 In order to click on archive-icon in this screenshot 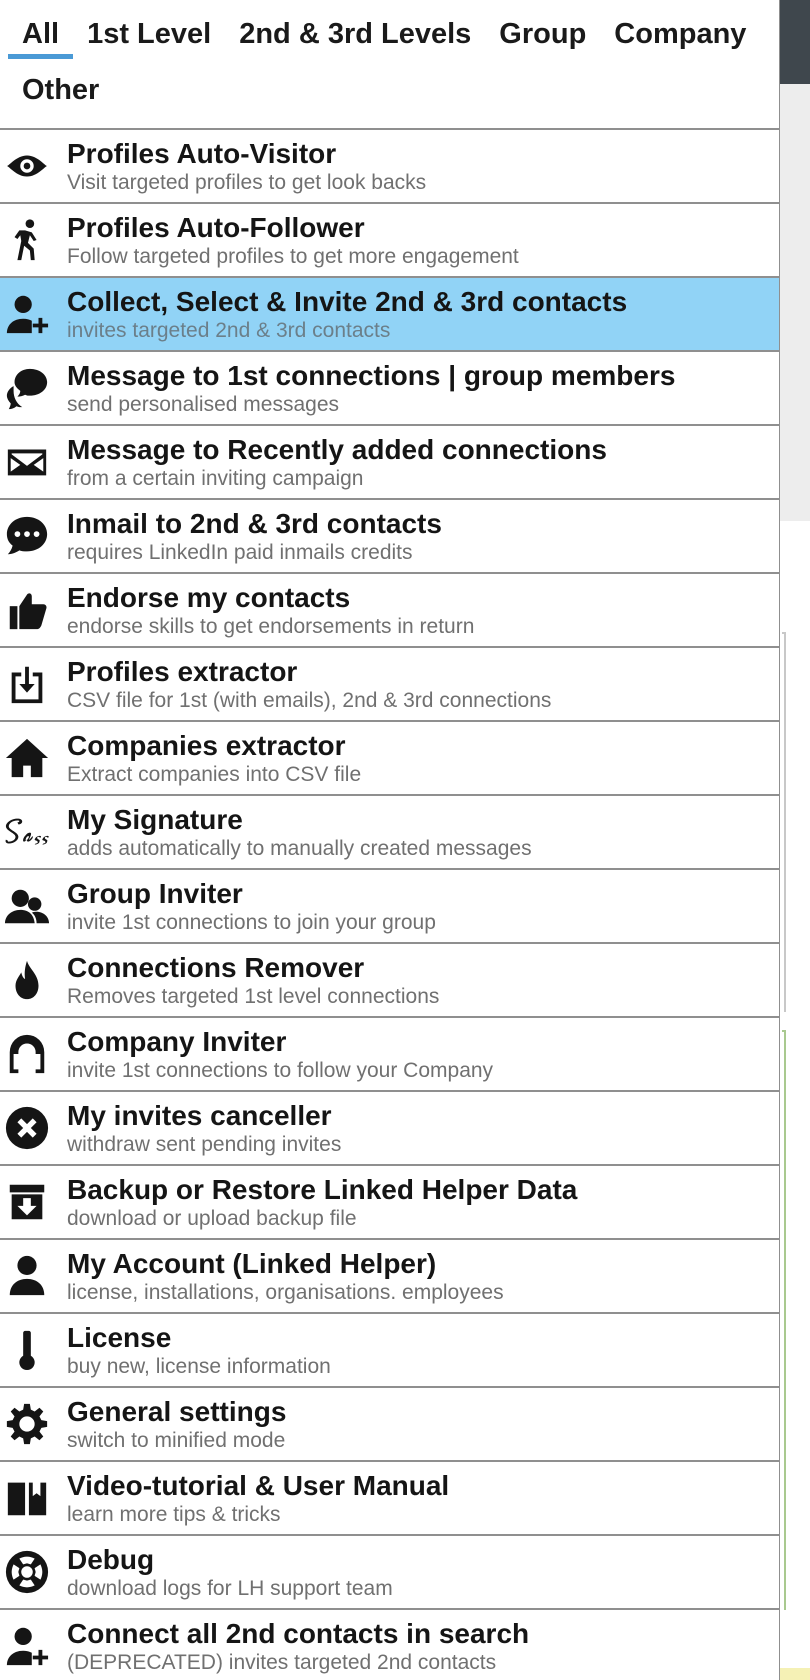, I will do `click(27, 1202)`.